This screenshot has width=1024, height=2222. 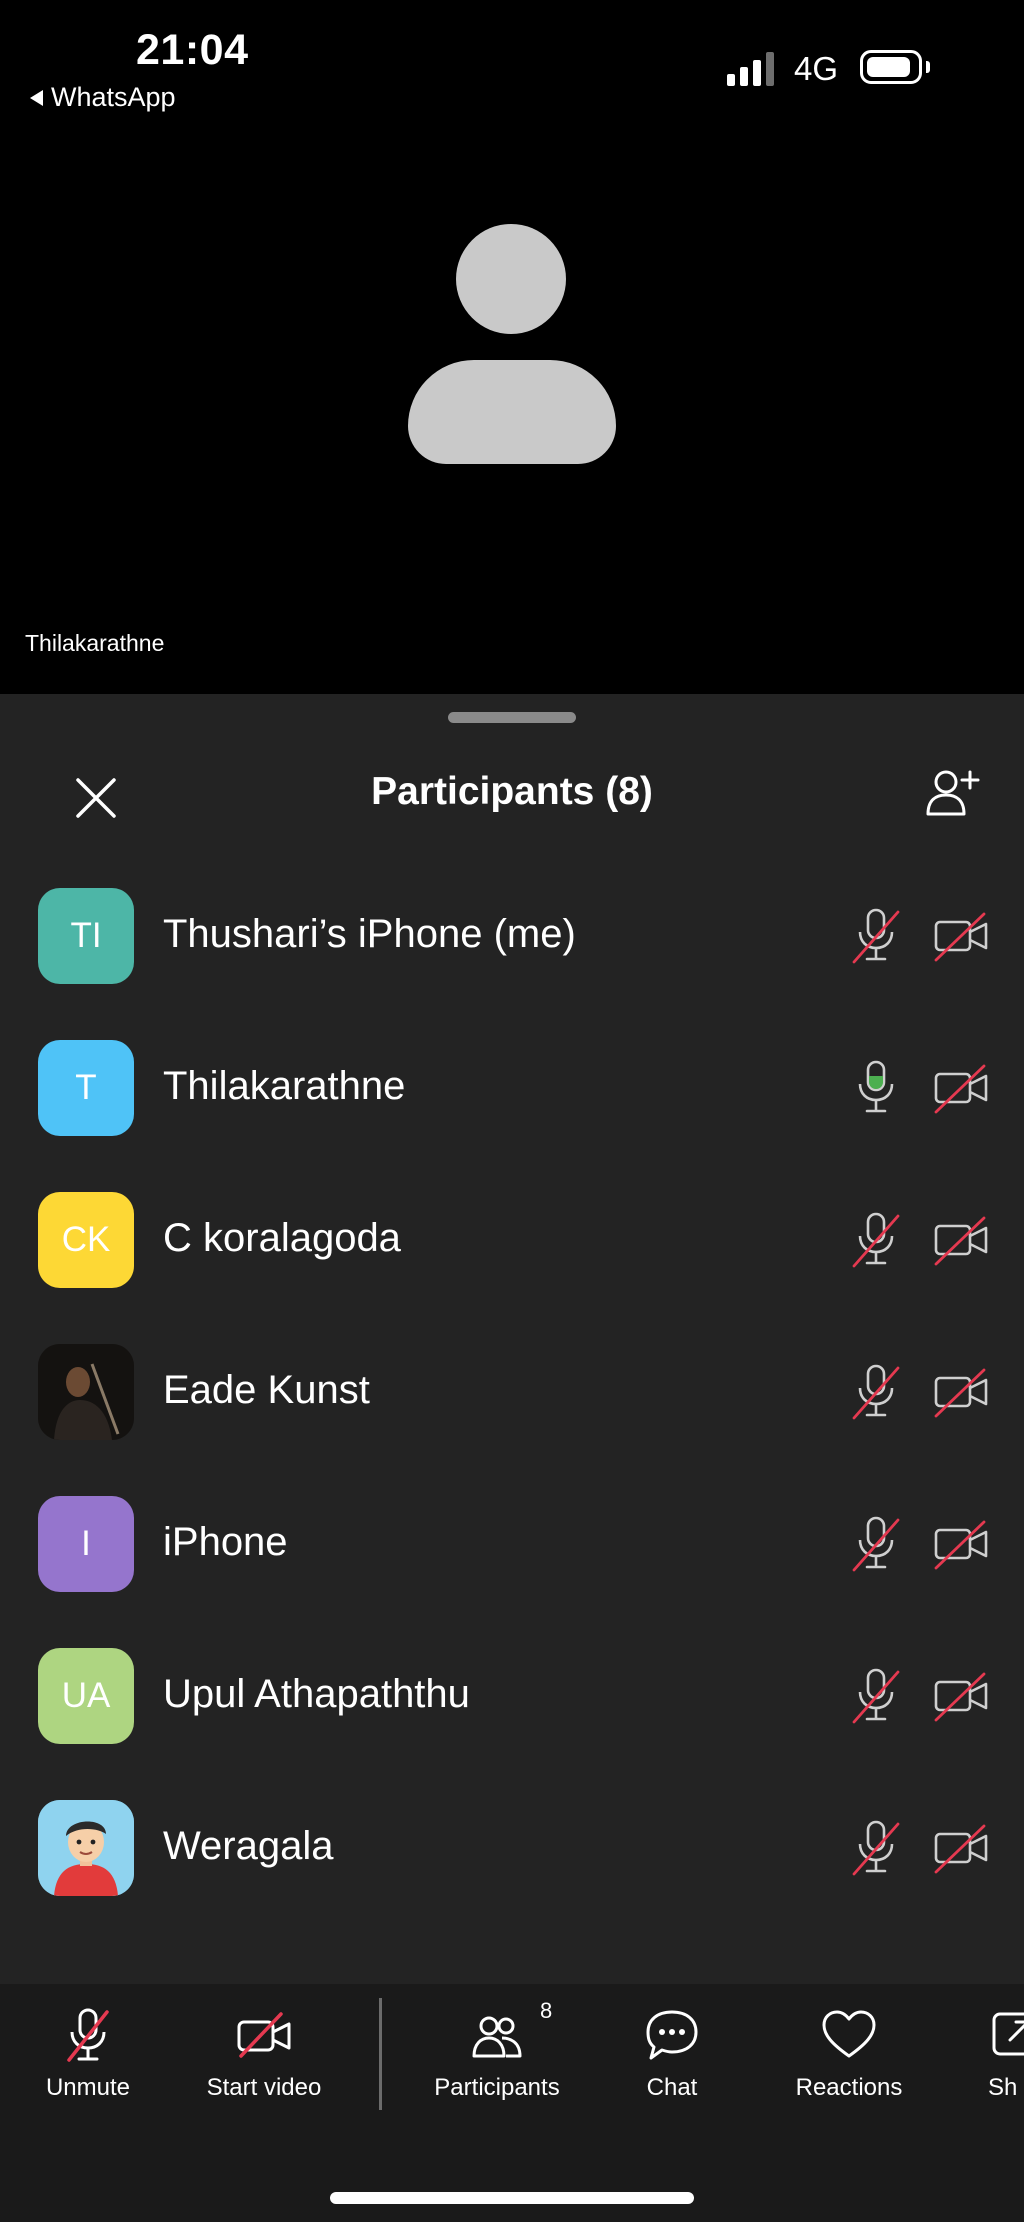 I want to click on participant-name: iPhone, so click(x=225, y=1542).